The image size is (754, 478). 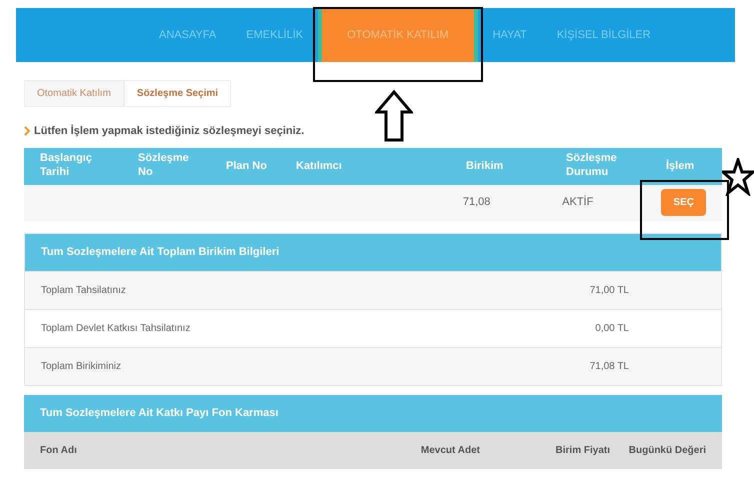 What do you see at coordinates (477, 202) in the screenshot?
I see `table-cell-text: 71,08` at bounding box center [477, 202].